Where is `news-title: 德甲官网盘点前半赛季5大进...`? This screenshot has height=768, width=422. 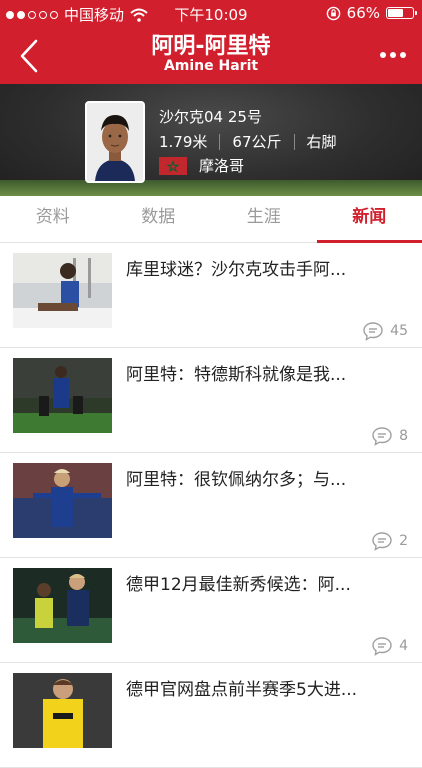
news-title: 德甲官网盘点前半赛季5大进... is located at coordinates (261, 687).